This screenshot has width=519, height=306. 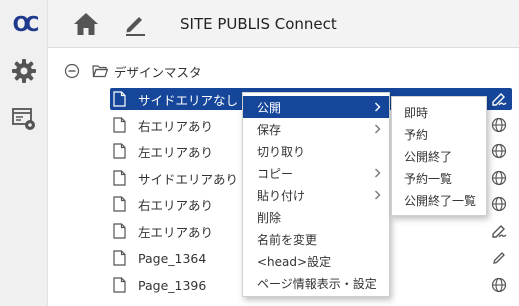 I want to click on menu-item-label: 保存, so click(x=269, y=129).